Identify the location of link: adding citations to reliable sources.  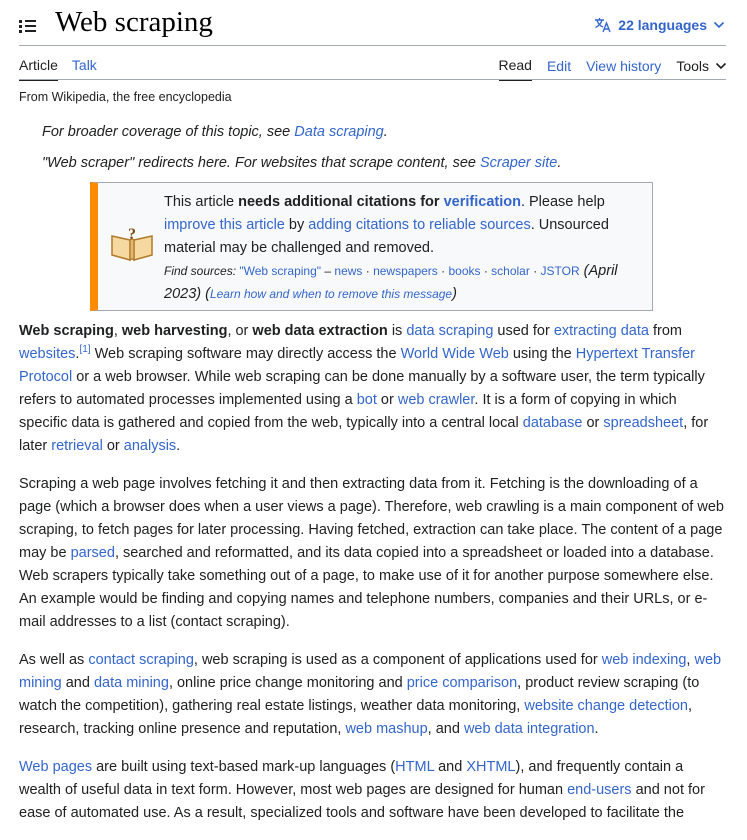
(419, 225).